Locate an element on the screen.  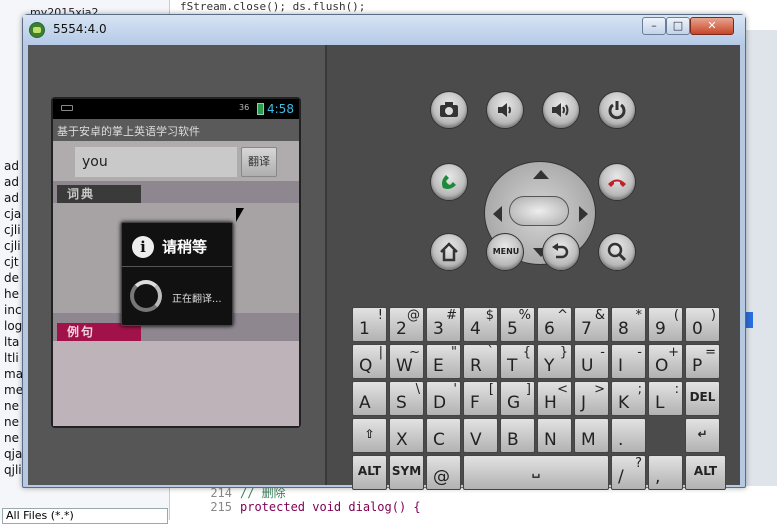
key-6: 6 ^ is located at coordinates (554, 324).